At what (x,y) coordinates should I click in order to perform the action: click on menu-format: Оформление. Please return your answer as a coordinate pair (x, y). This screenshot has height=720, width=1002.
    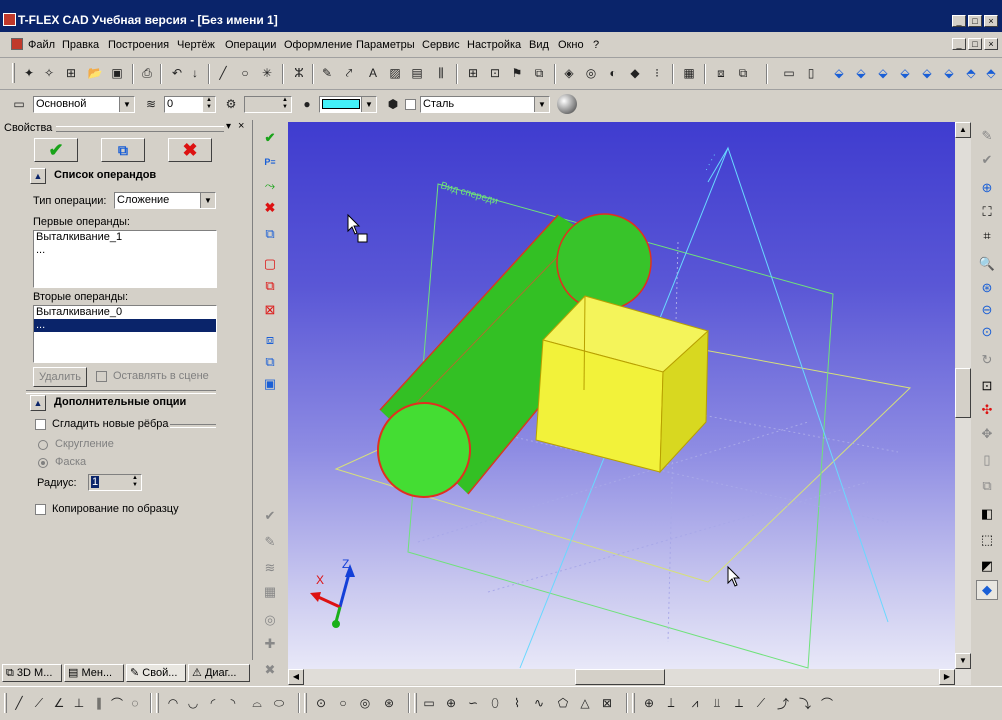
    Looking at the image, I should click on (318, 45).